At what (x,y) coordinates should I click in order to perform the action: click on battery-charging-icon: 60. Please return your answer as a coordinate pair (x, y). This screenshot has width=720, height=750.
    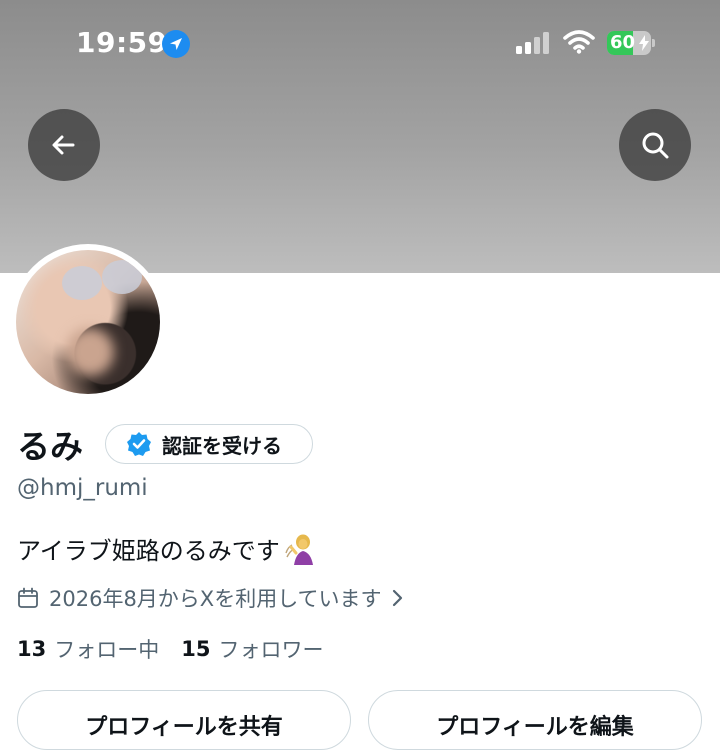
    Looking at the image, I should click on (631, 43).